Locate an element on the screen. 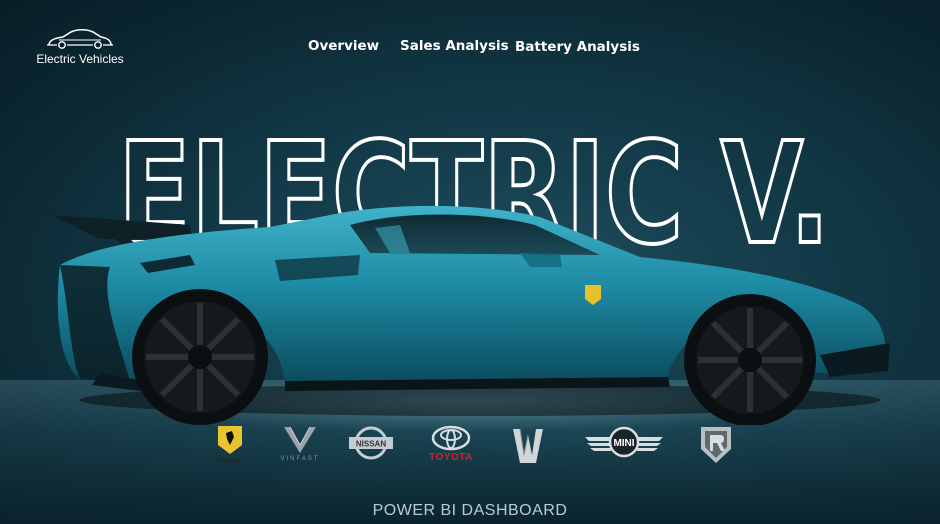 The height and width of the screenshot is (524, 940). nav-battery-analysis: Battery Analysis is located at coordinates (577, 47).